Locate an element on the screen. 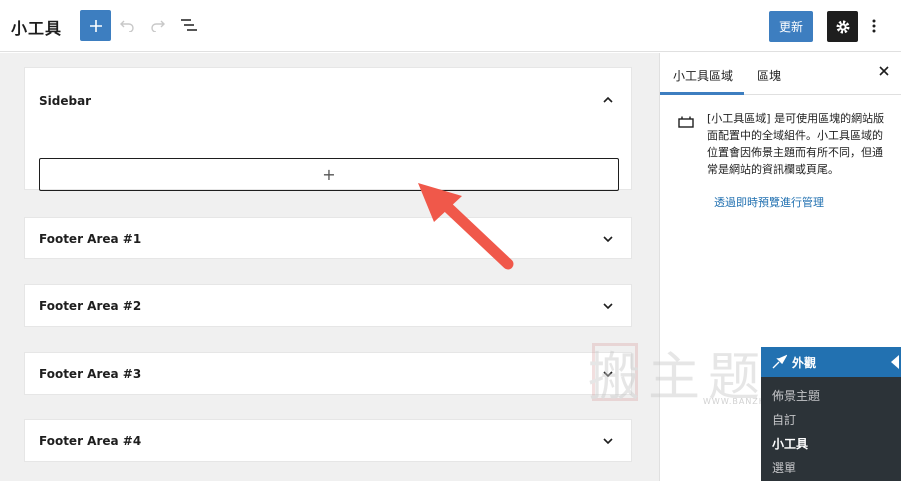 The height and width of the screenshot is (481, 901). tab-widget-areas: 小工具區域 is located at coordinates (703, 75).